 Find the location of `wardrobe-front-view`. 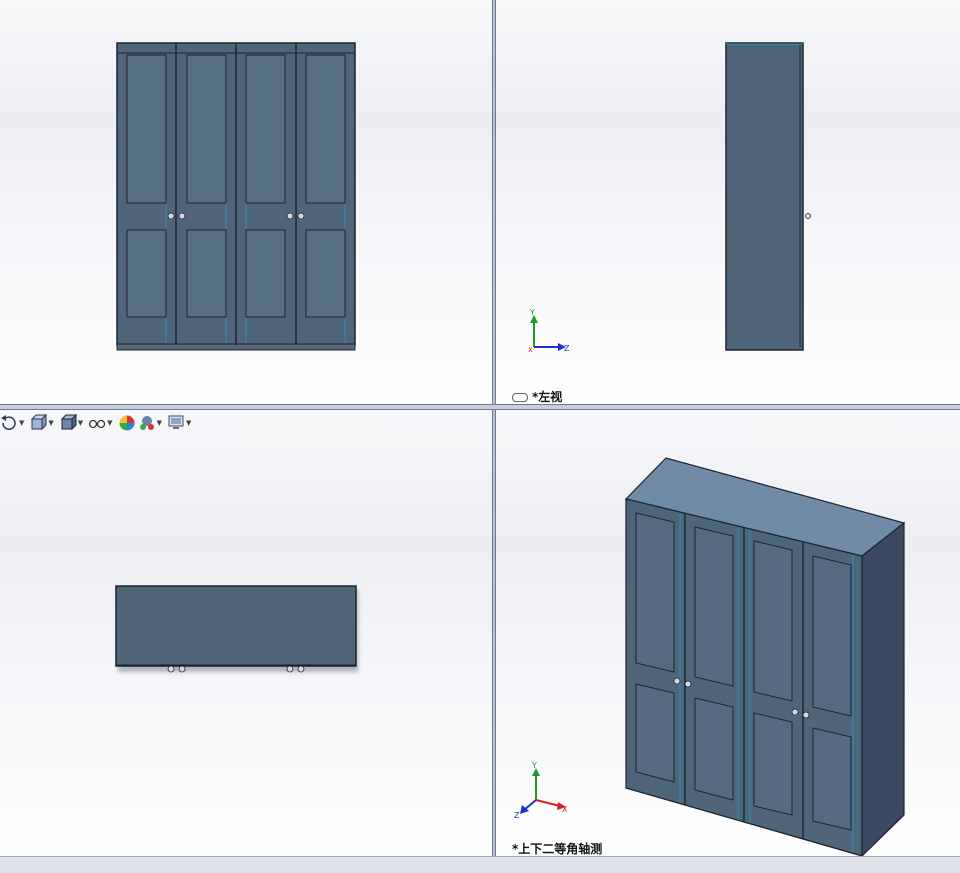

wardrobe-front-view is located at coordinates (236, 196).